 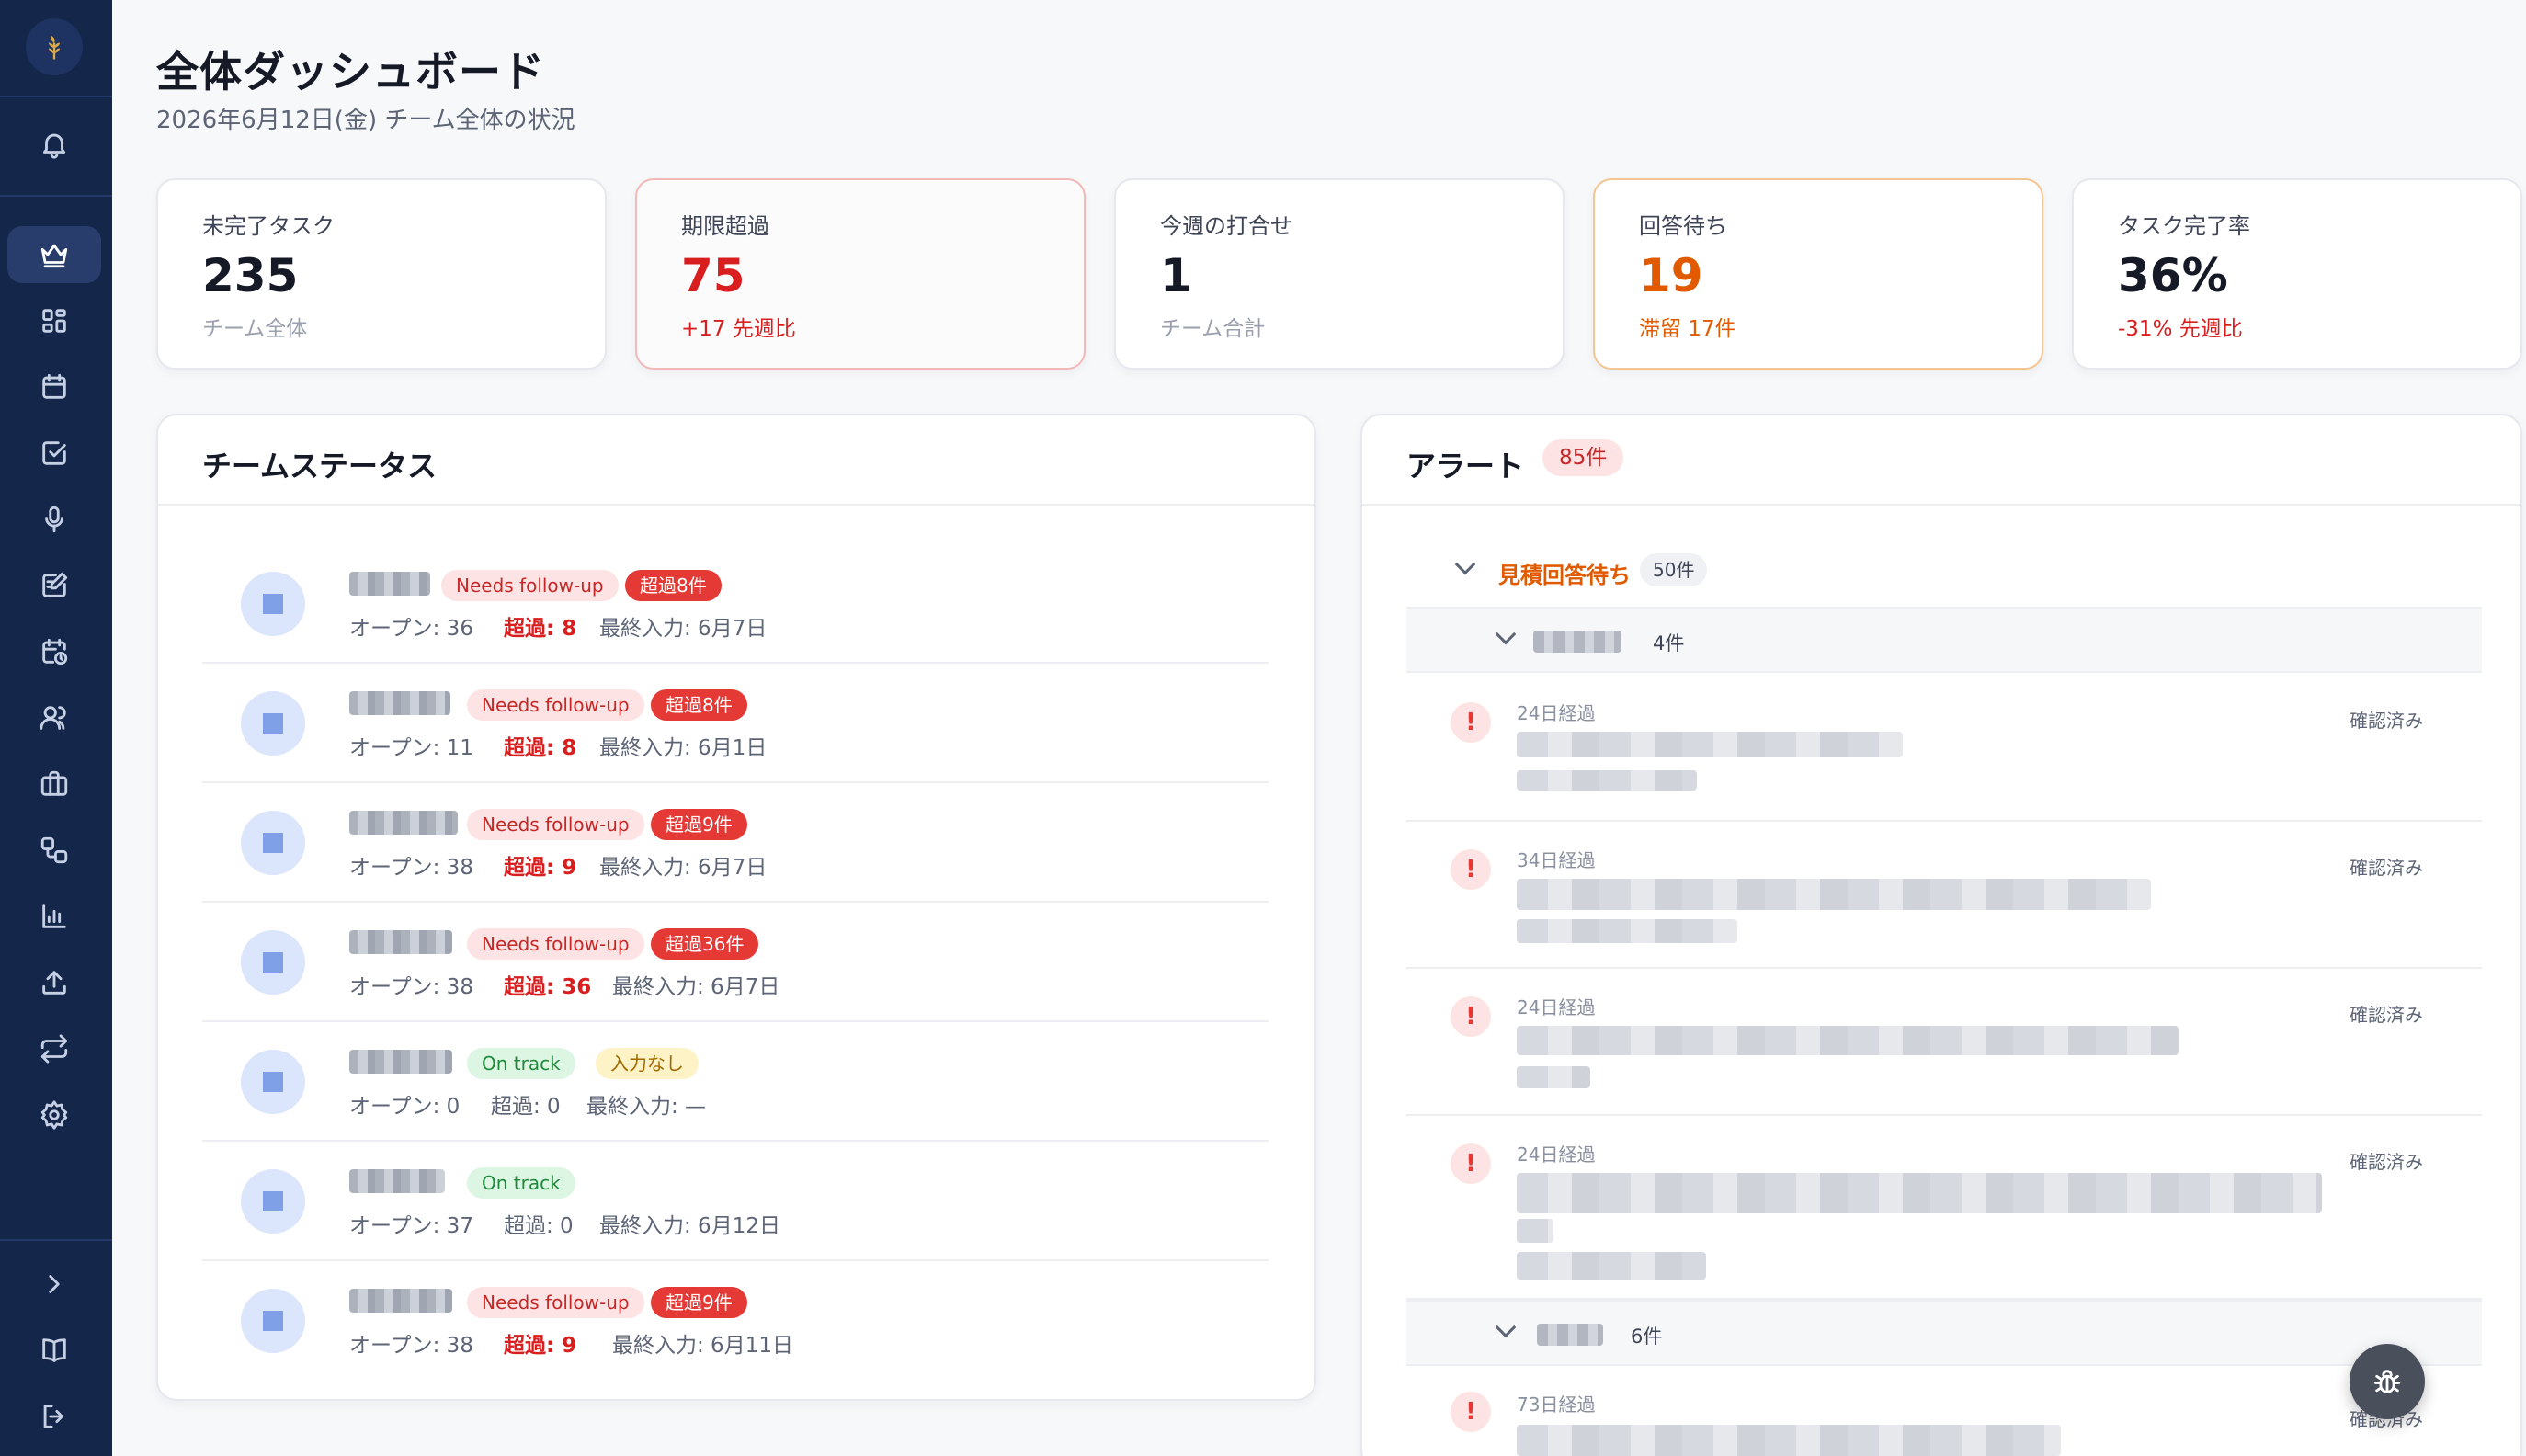 What do you see at coordinates (646, 1107) in the screenshot?
I see `last-input: 最終入力: —` at bounding box center [646, 1107].